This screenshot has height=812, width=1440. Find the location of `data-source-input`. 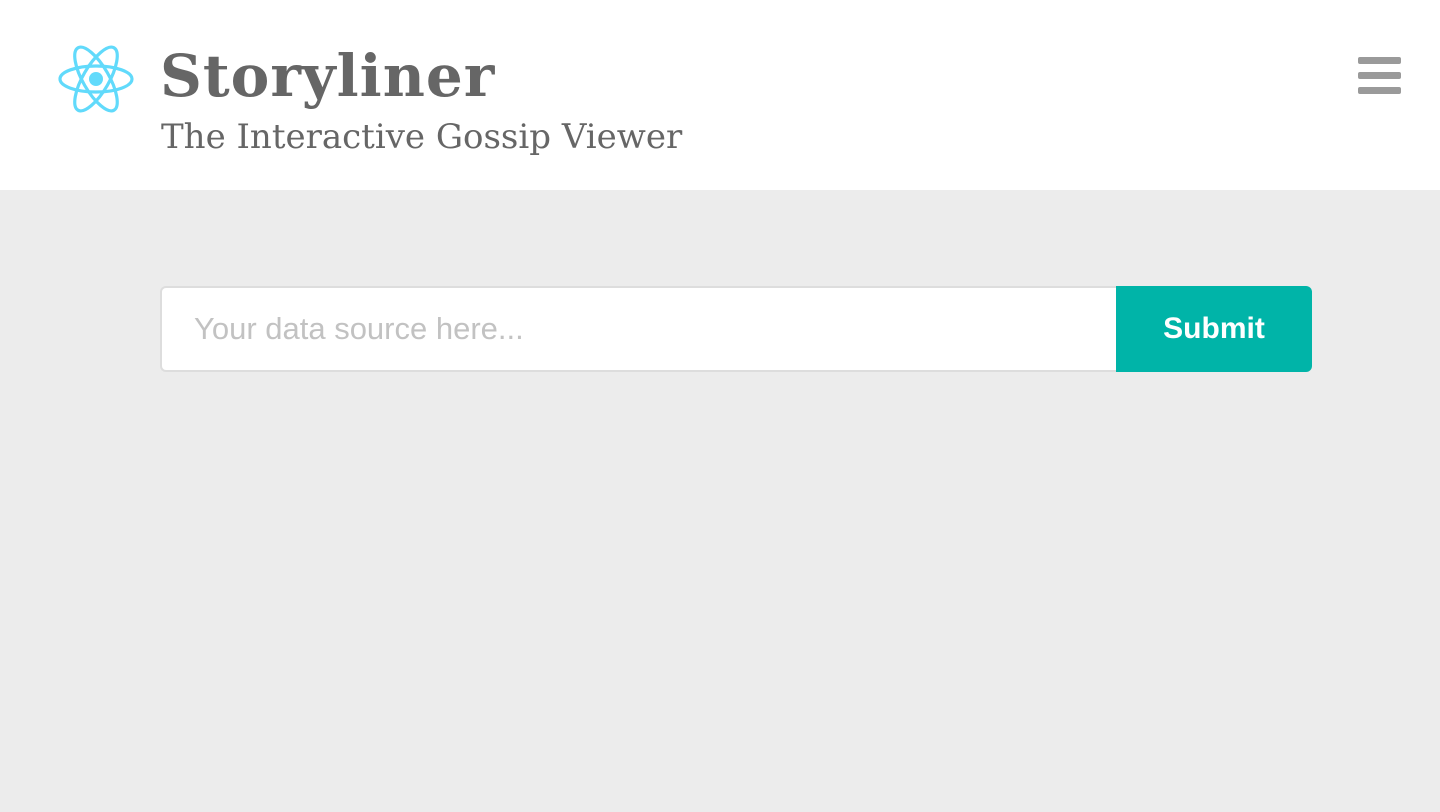

data-source-input is located at coordinates (638, 329).